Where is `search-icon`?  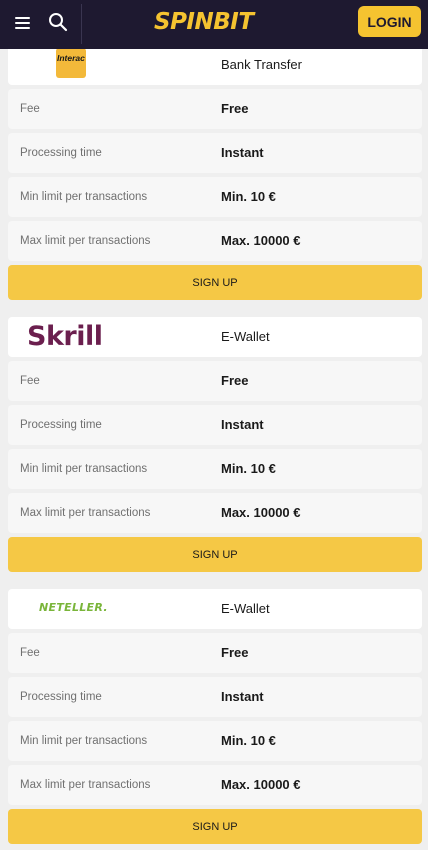 search-icon is located at coordinates (58, 22).